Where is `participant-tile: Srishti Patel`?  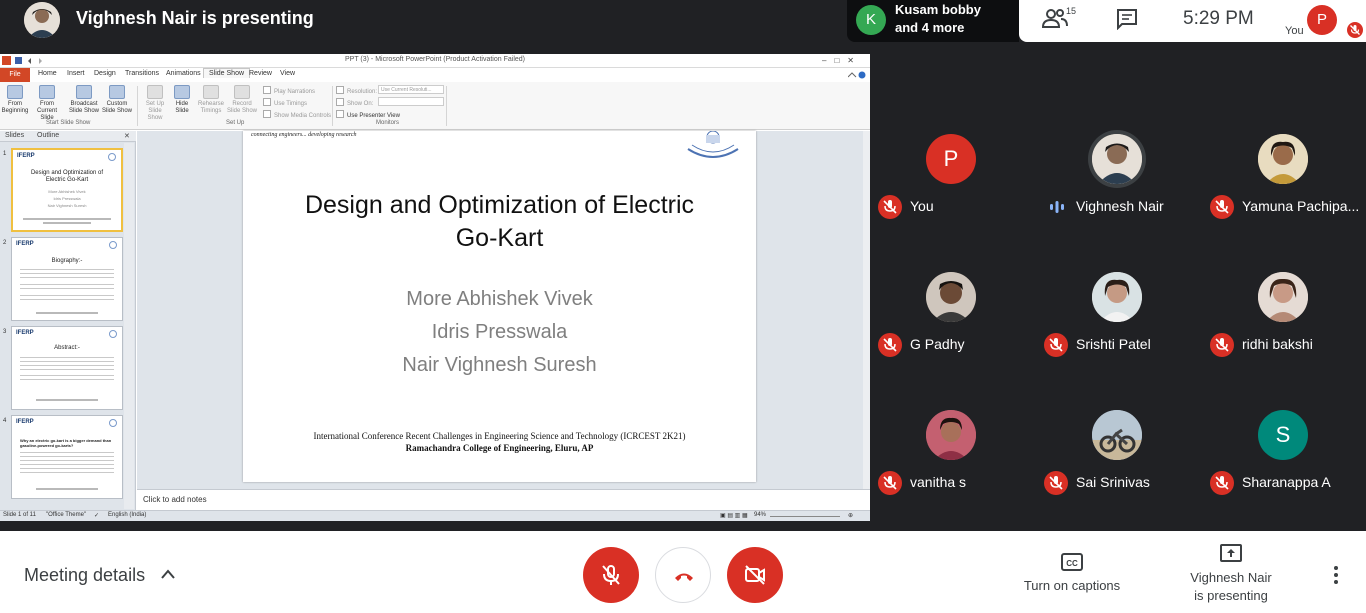 participant-tile: Srishti Patel is located at coordinates (1116, 320).